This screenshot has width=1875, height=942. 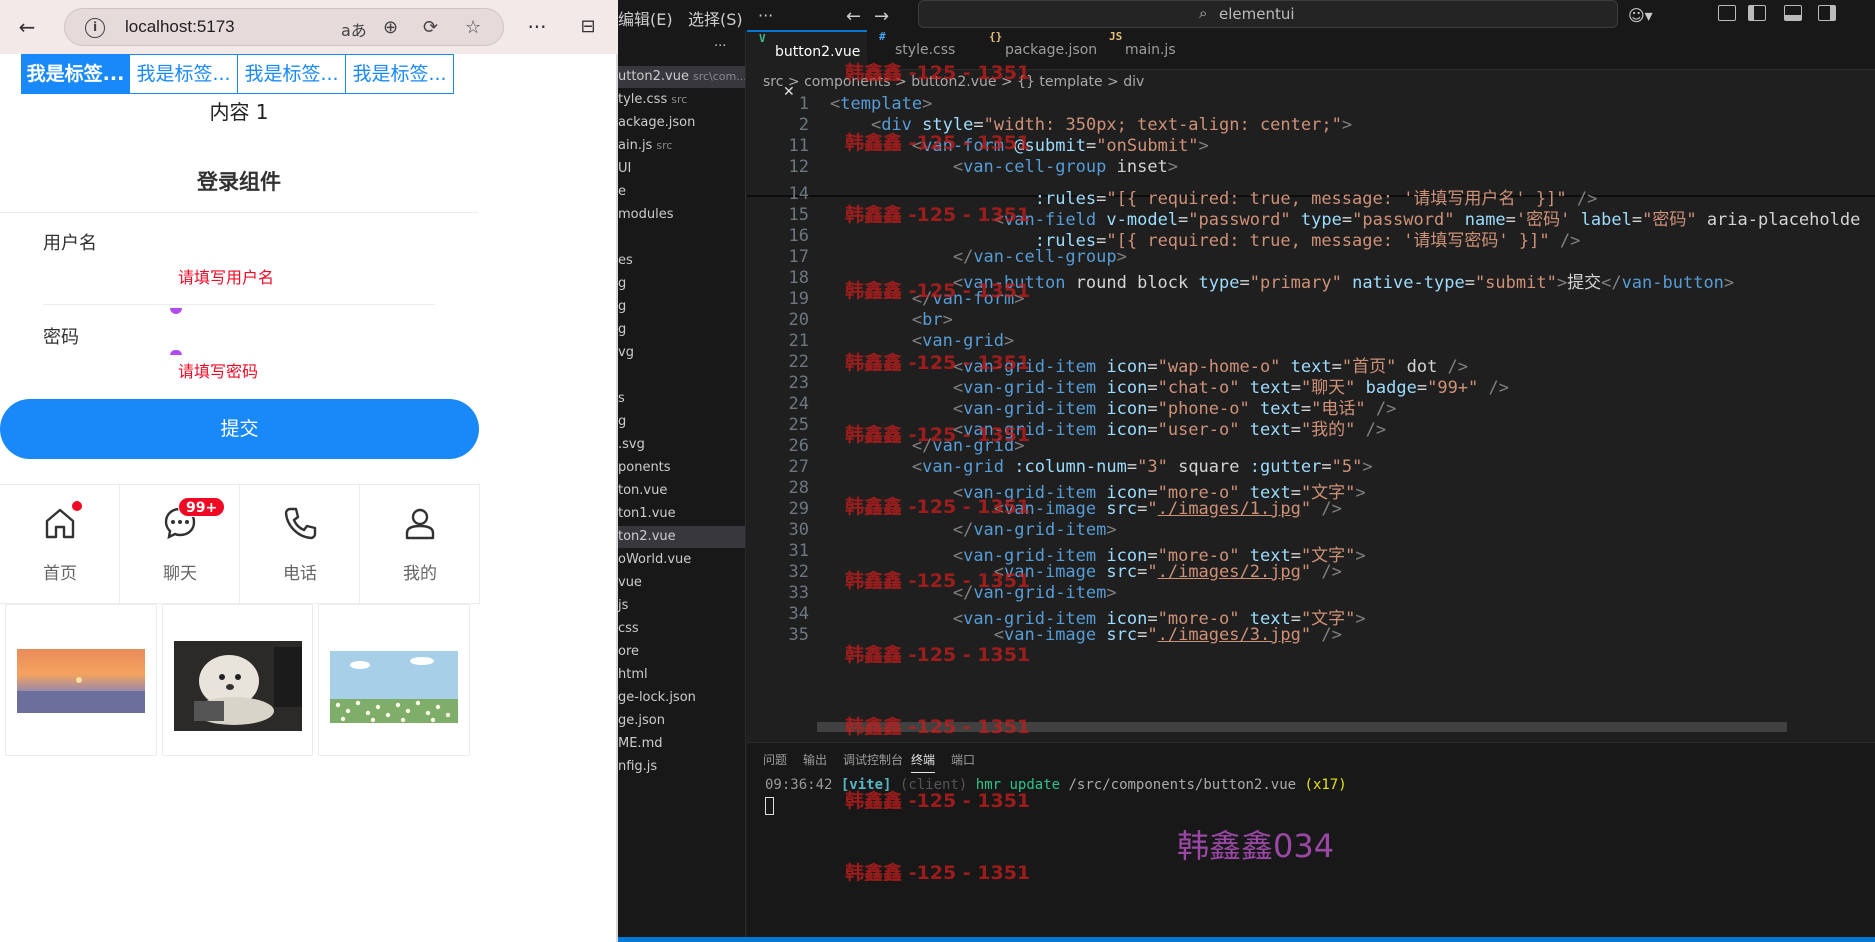 What do you see at coordinates (180, 27) in the screenshot?
I see `url-text: localhost:5173` at bounding box center [180, 27].